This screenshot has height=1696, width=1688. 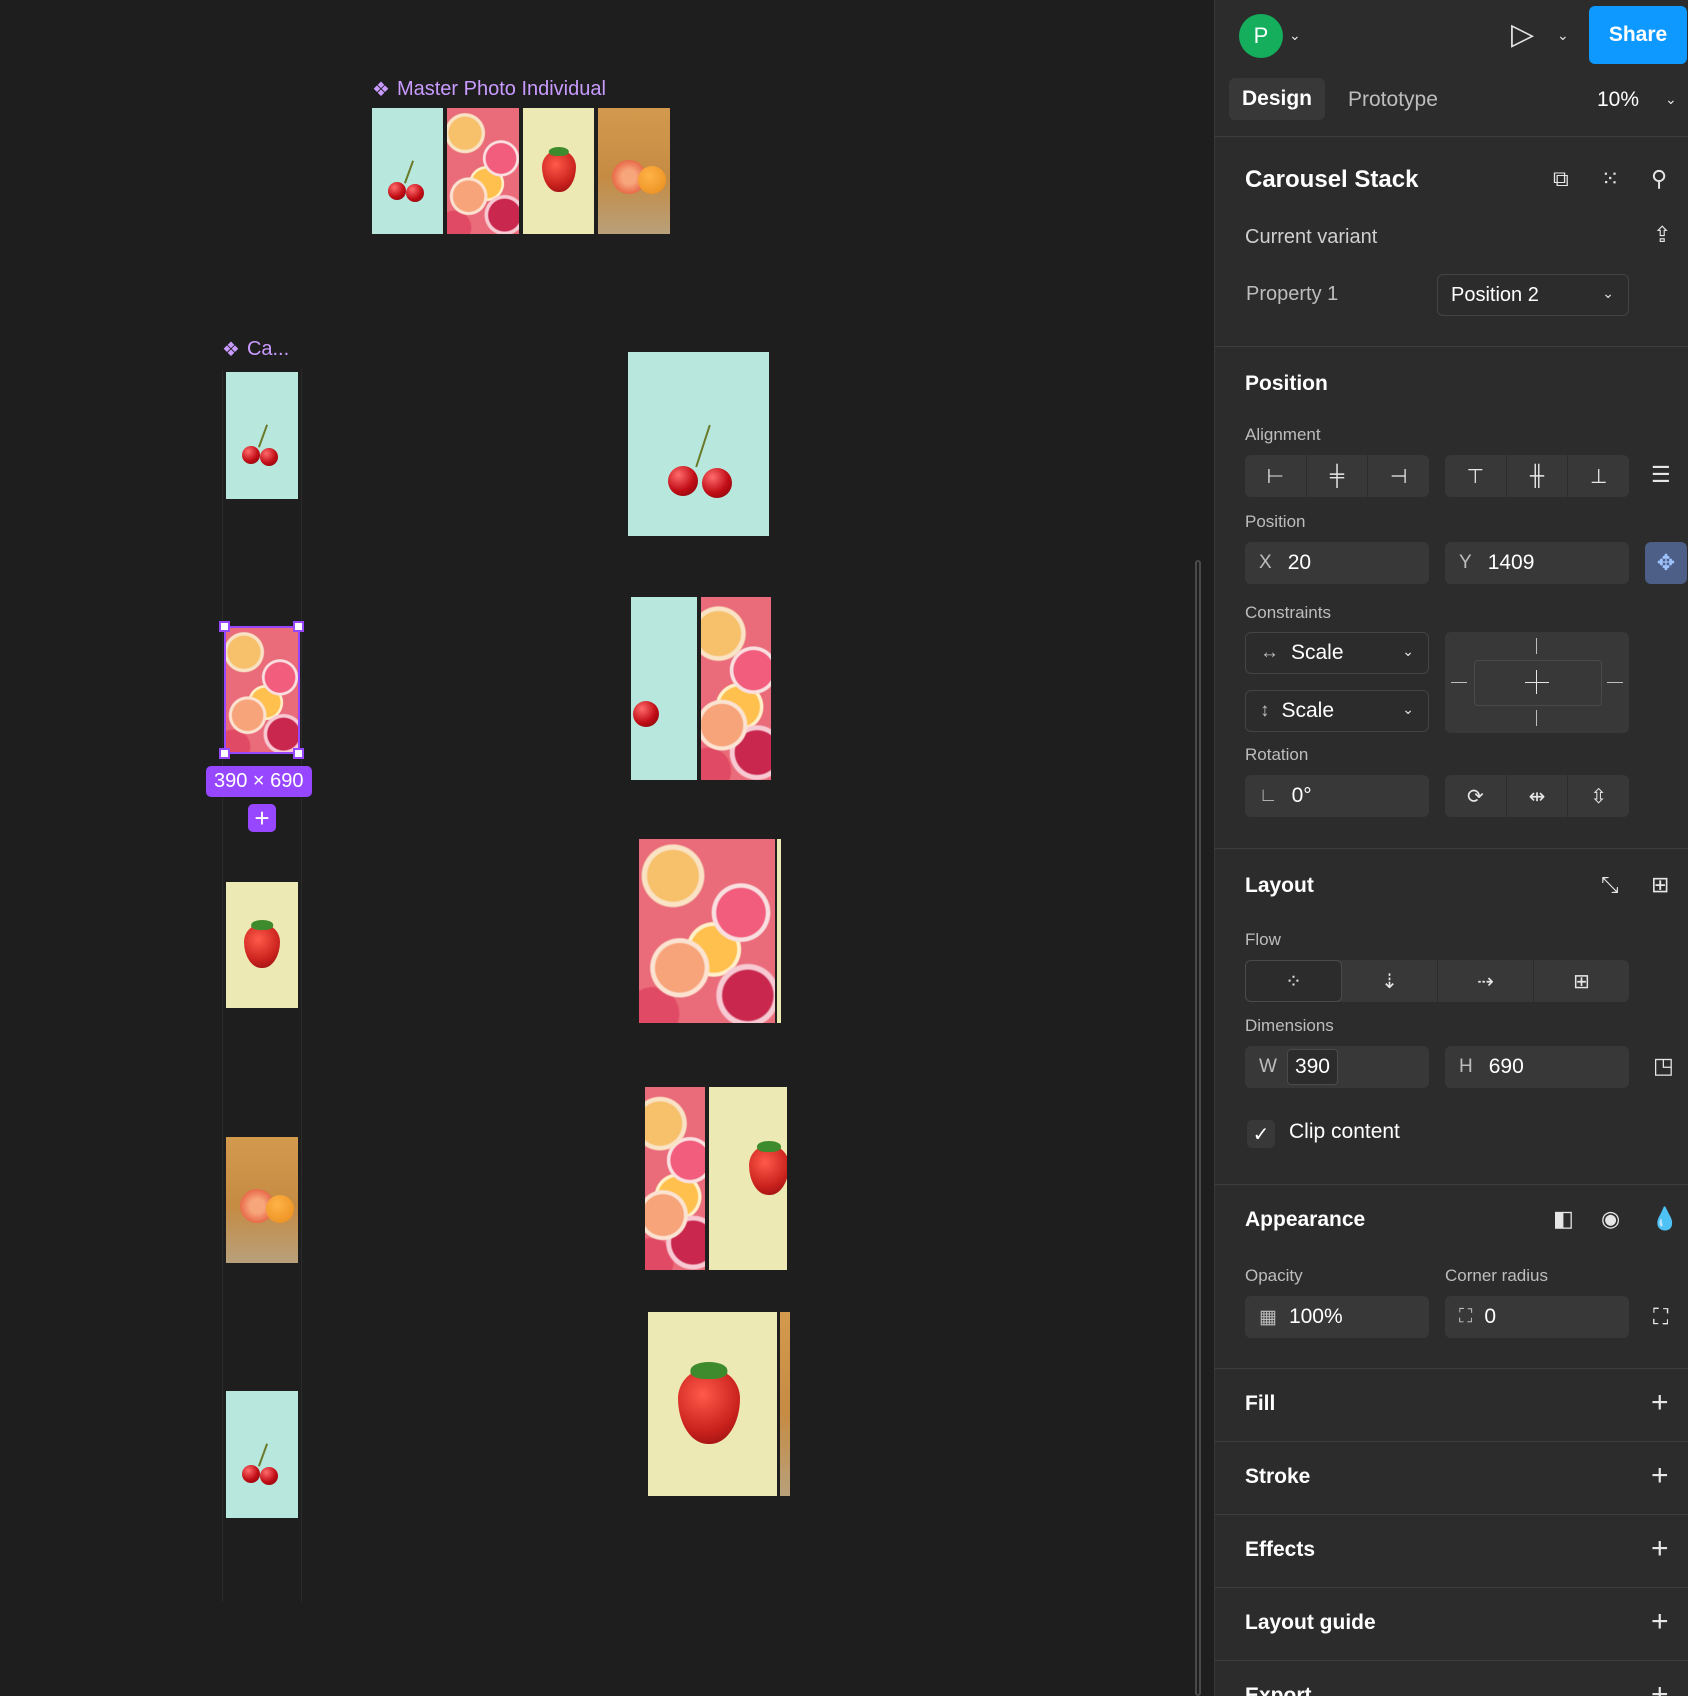 What do you see at coordinates (1337, 1317) in the screenshot?
I see `opacity-input: ▦ 100%` at bounding box center [1337, 1317].